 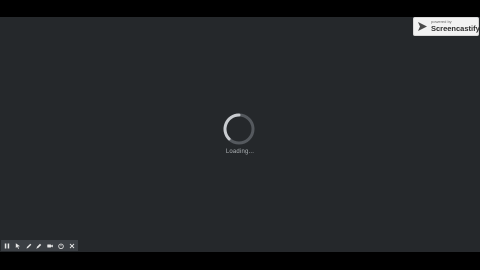 I want to click on watermark-brand: Screencastify, so click(x=455, y=28).